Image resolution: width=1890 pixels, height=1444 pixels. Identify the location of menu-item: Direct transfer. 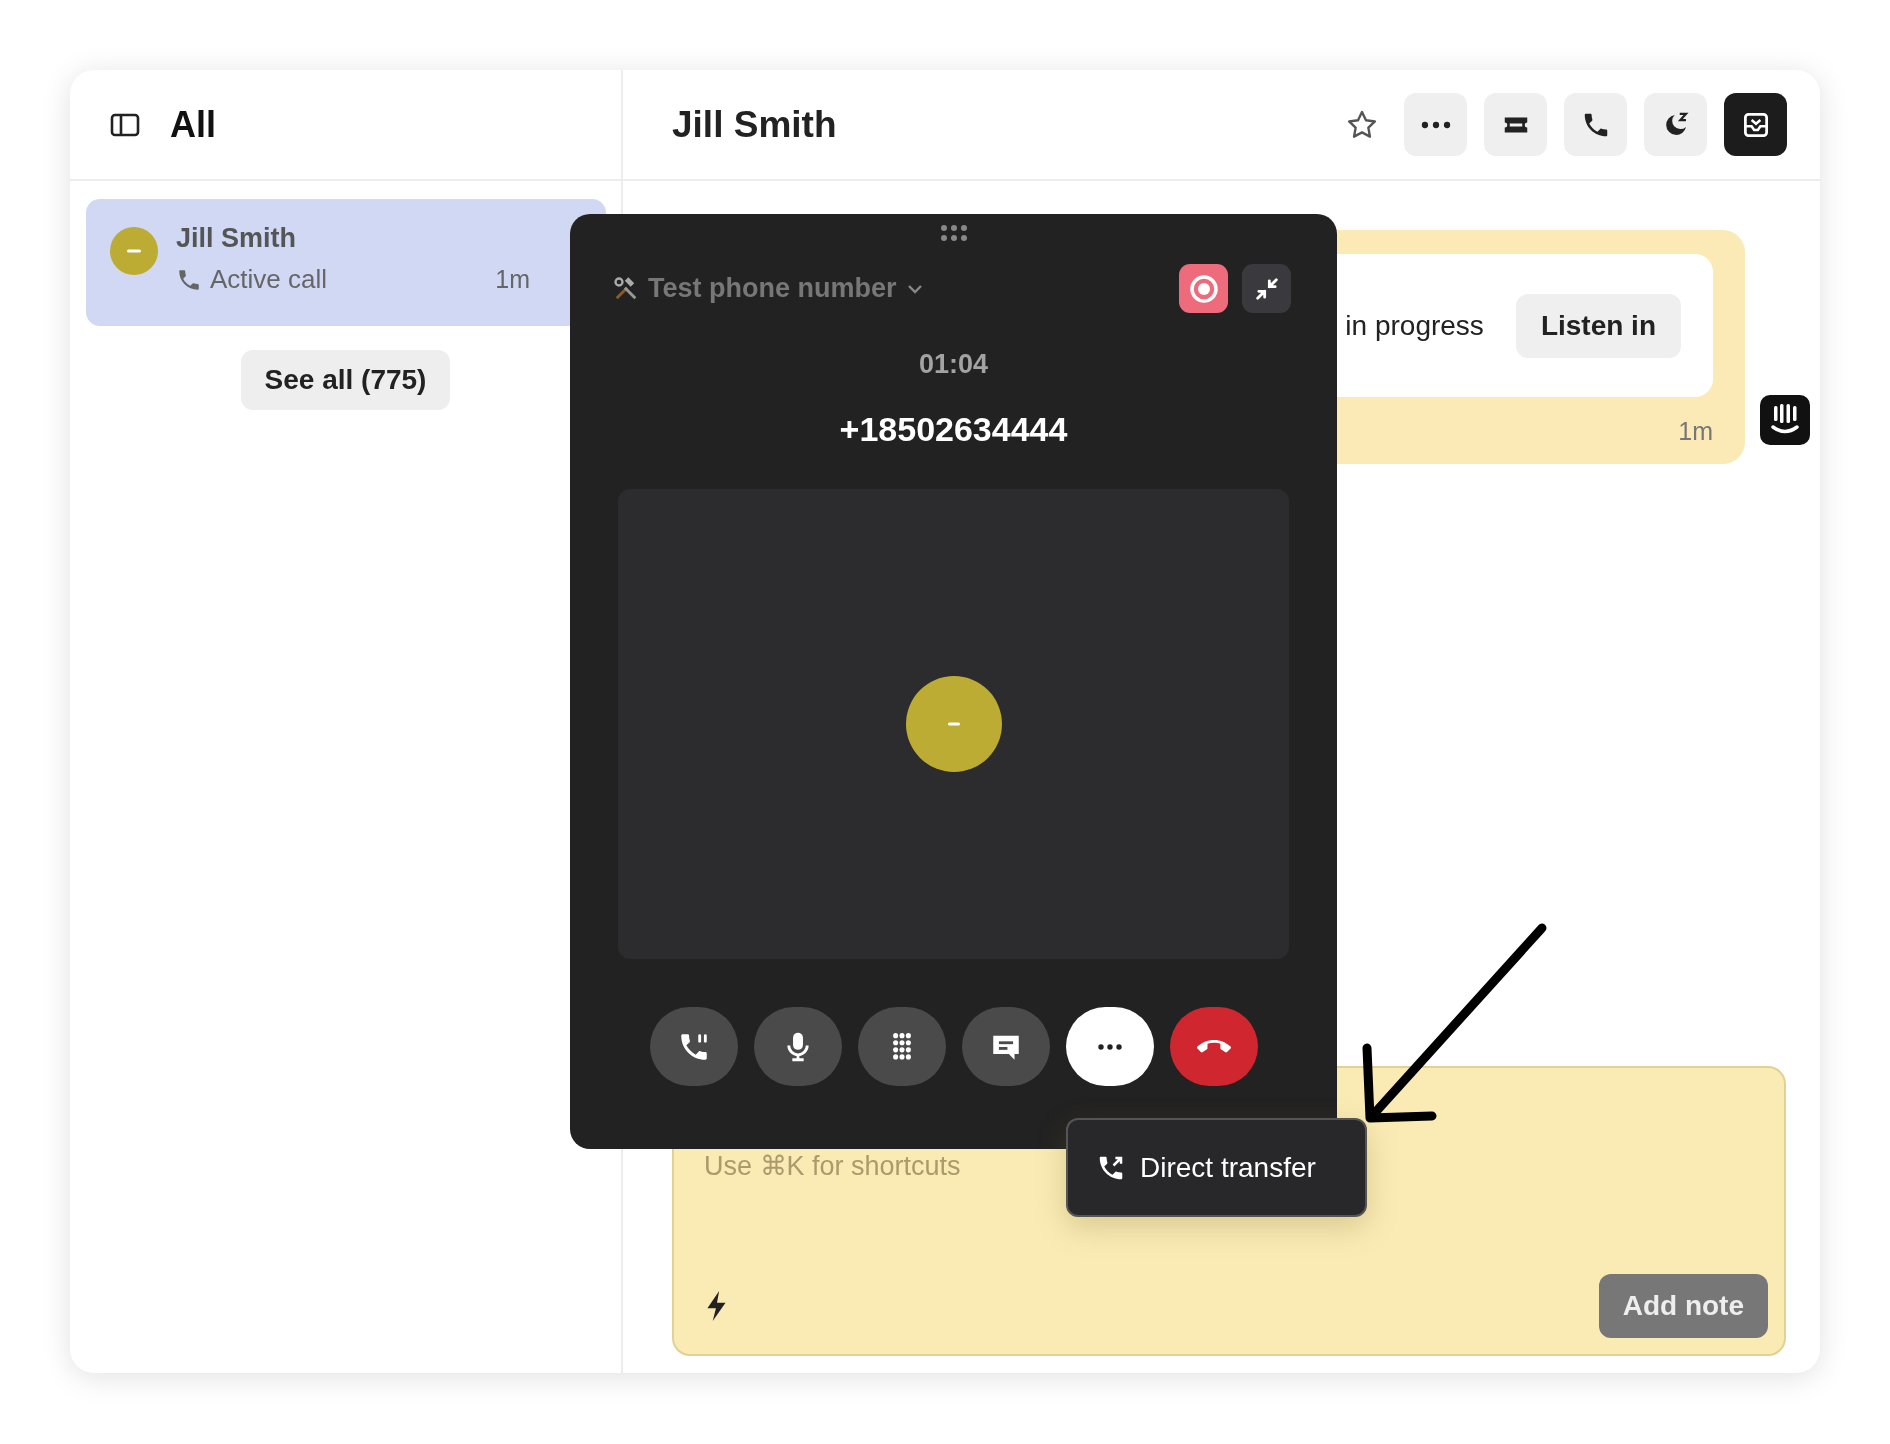
(1206, 1167).